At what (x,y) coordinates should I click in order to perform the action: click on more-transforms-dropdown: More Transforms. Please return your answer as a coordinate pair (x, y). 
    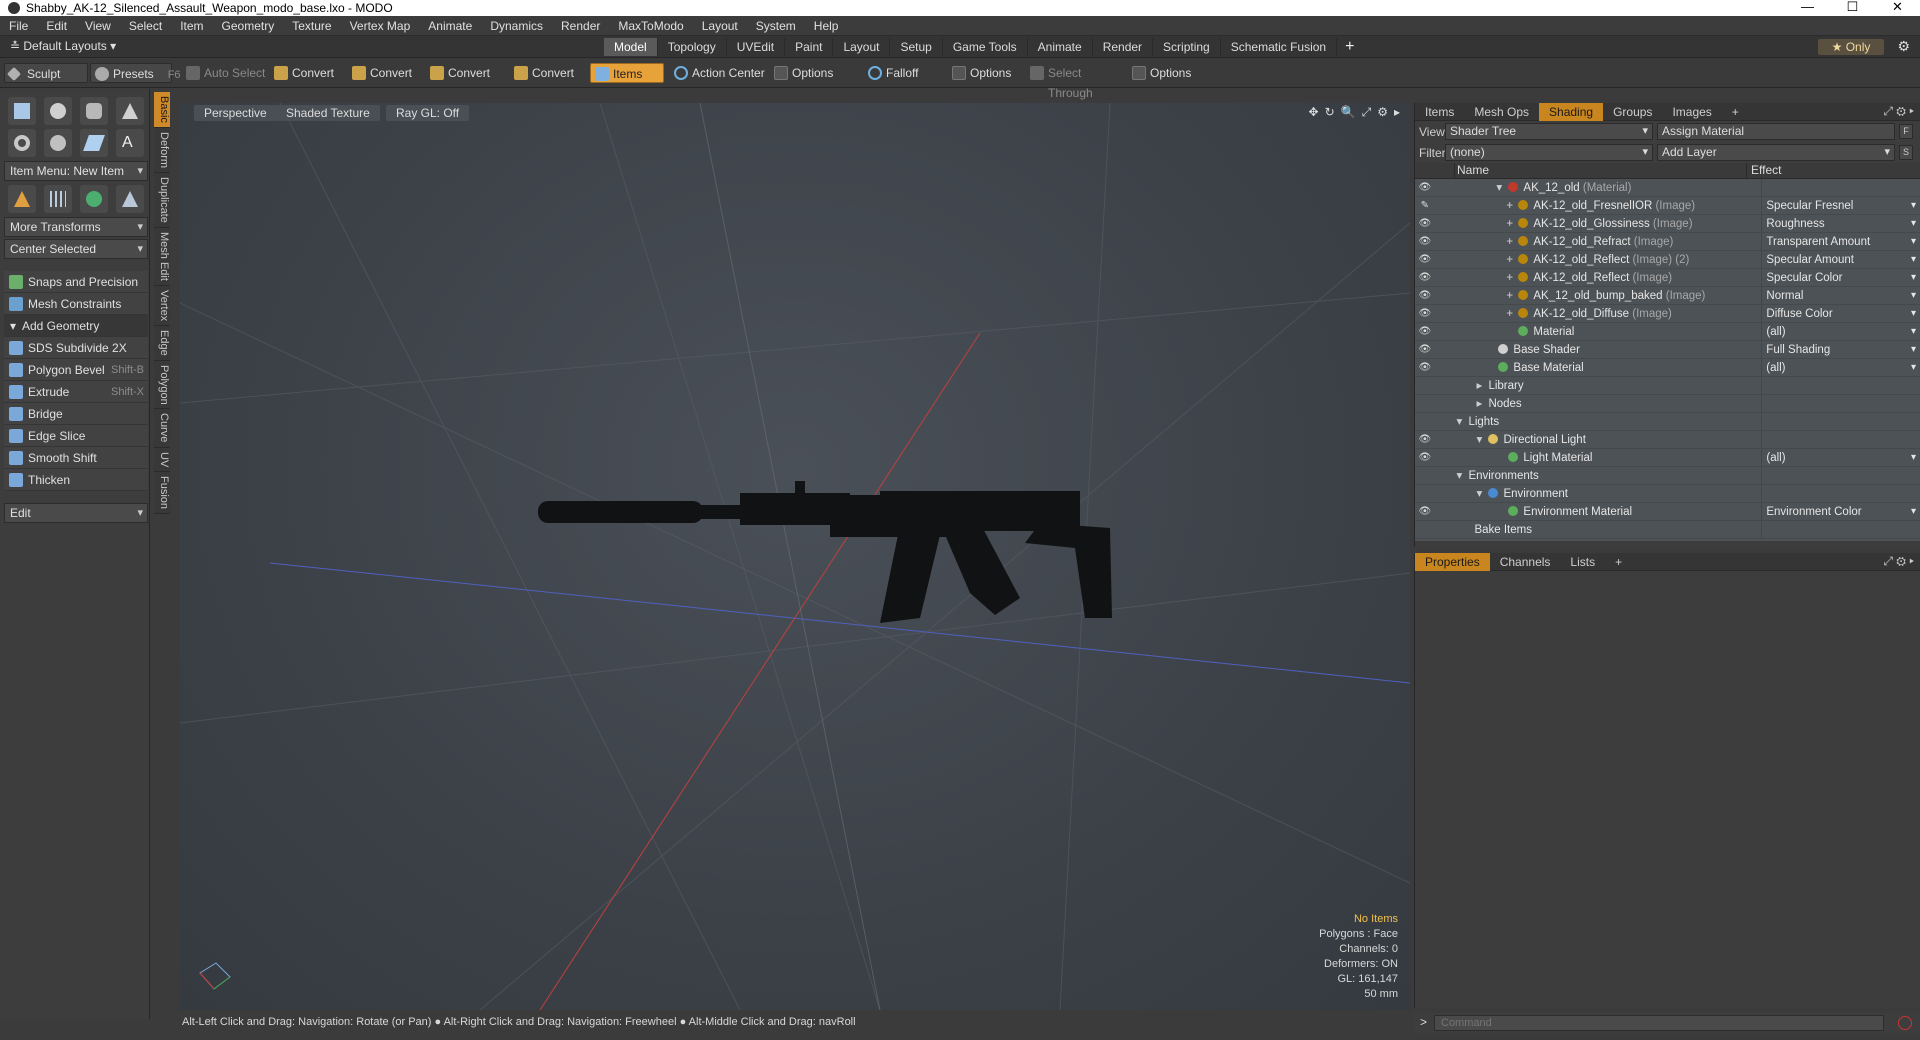
    Looking at the image, I should click on (76, 227).